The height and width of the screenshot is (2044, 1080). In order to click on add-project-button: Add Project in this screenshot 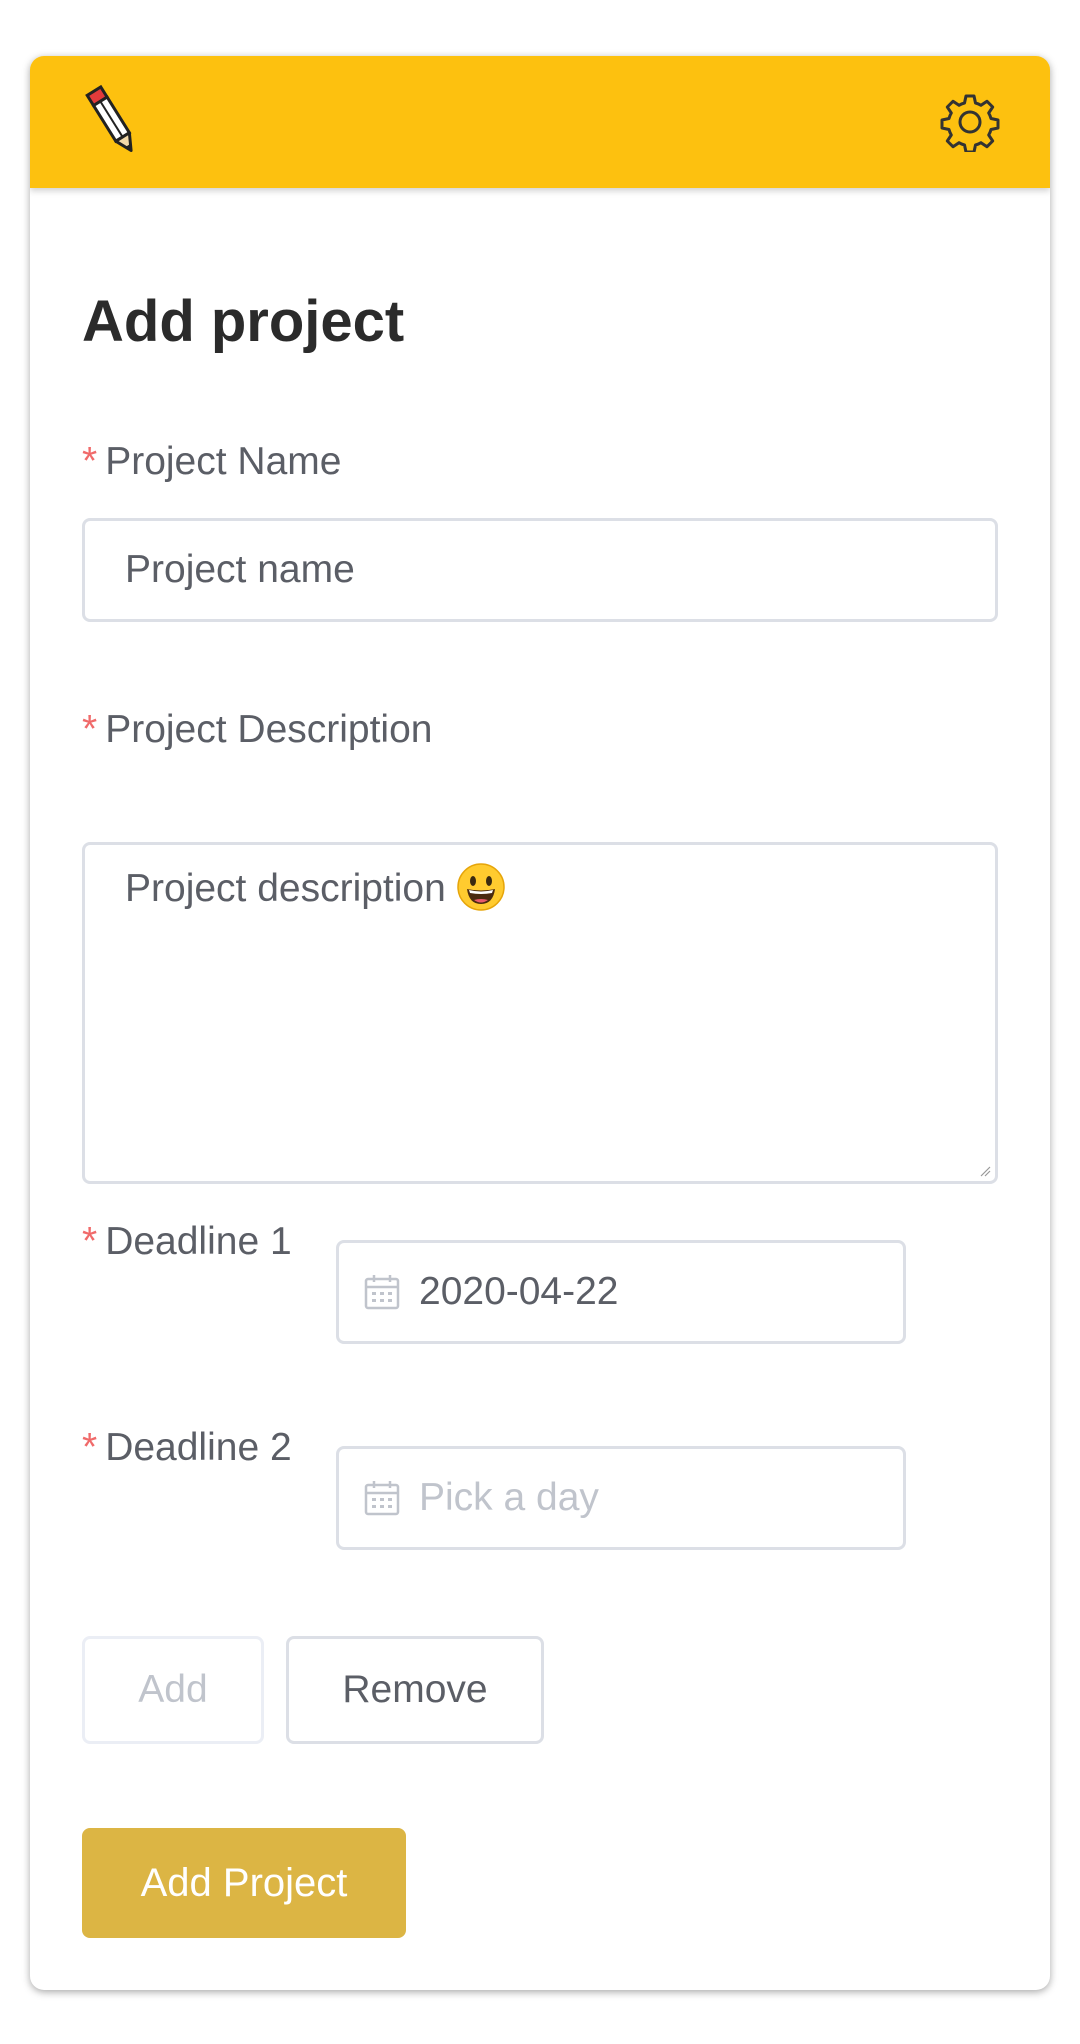, I will do `click(244, 1883)`.